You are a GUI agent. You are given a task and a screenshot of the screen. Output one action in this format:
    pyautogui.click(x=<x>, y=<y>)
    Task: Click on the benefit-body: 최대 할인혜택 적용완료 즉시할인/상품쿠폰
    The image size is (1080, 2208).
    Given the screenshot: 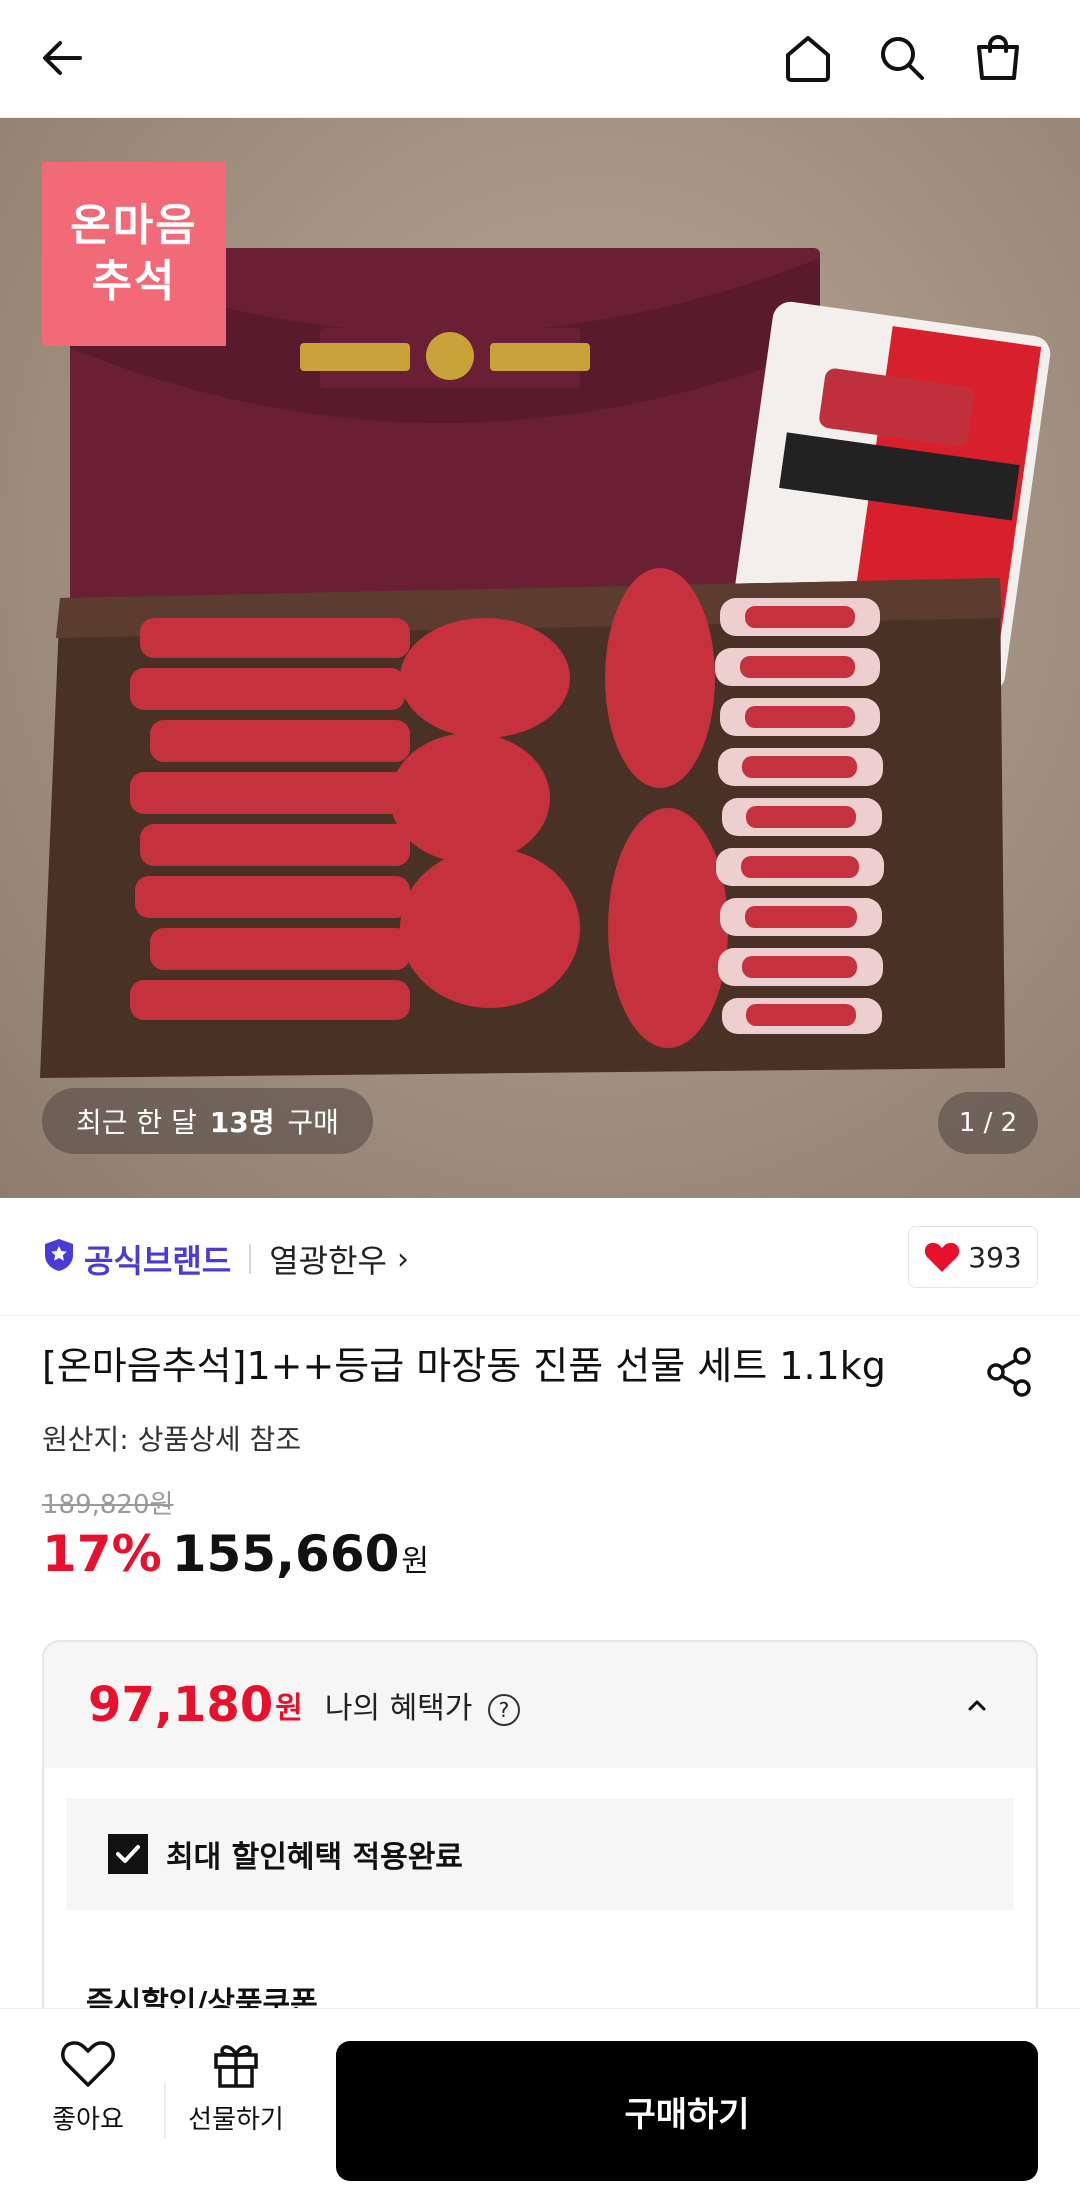 What is the action you would take?
    pyautogui.click(x=540, y=1895)
    